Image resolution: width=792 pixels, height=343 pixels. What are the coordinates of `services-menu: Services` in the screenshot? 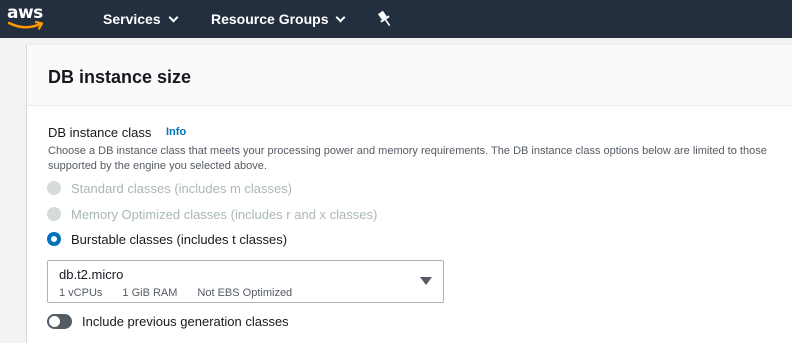 It's located at (141, 19).